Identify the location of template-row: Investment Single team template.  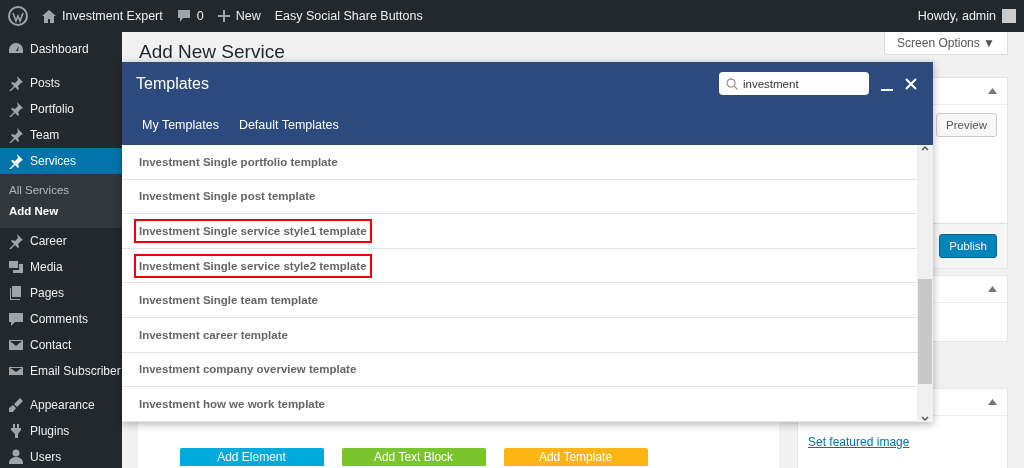
(519, 300).